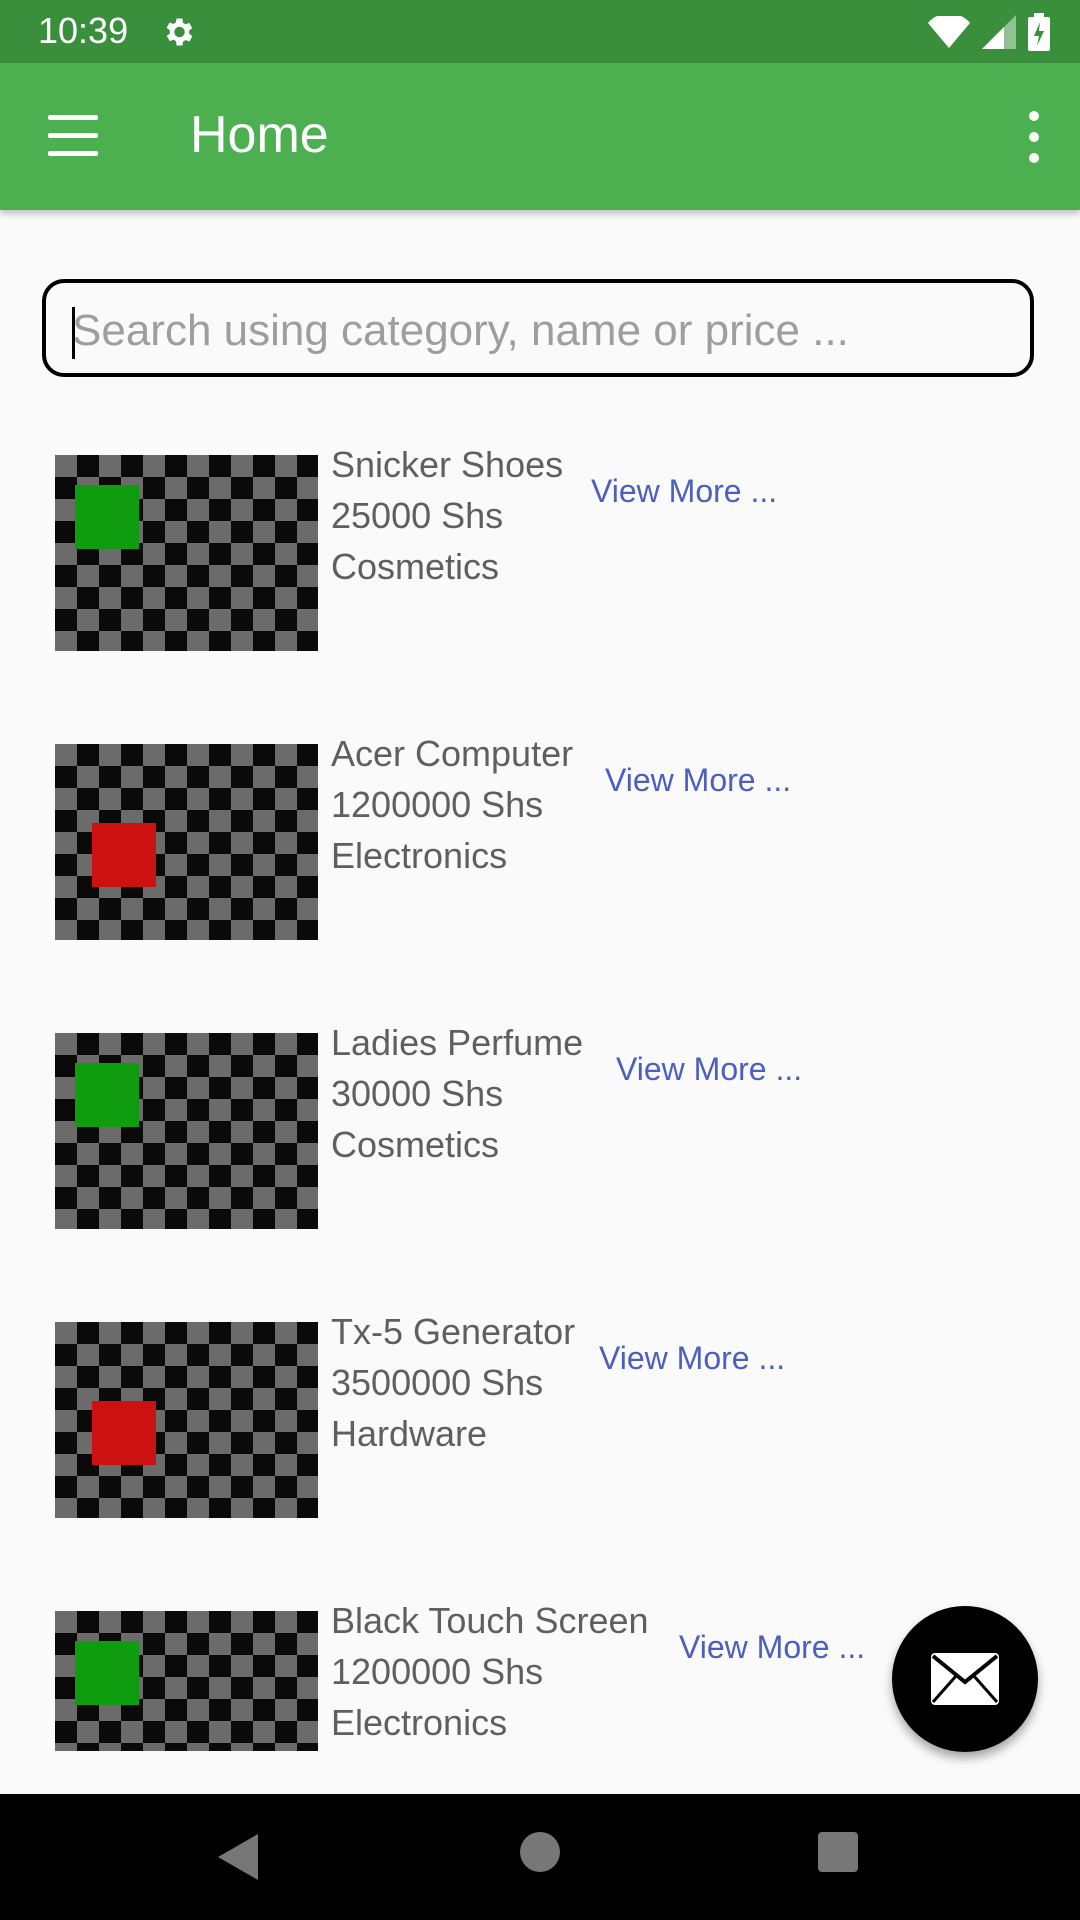  Describe the element at coordinates (949, 32) in the screenshot. I see `wifi-icon` at that location.